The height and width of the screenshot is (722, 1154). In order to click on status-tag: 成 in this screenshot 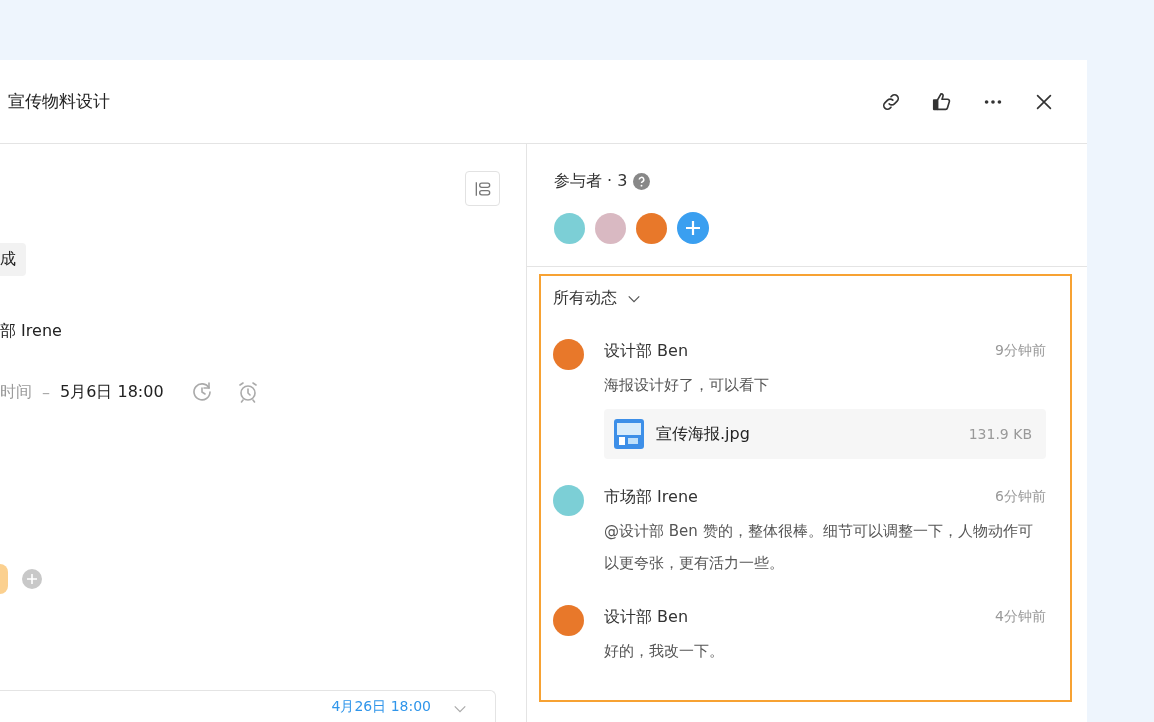, I will do `click(13, 259)`.